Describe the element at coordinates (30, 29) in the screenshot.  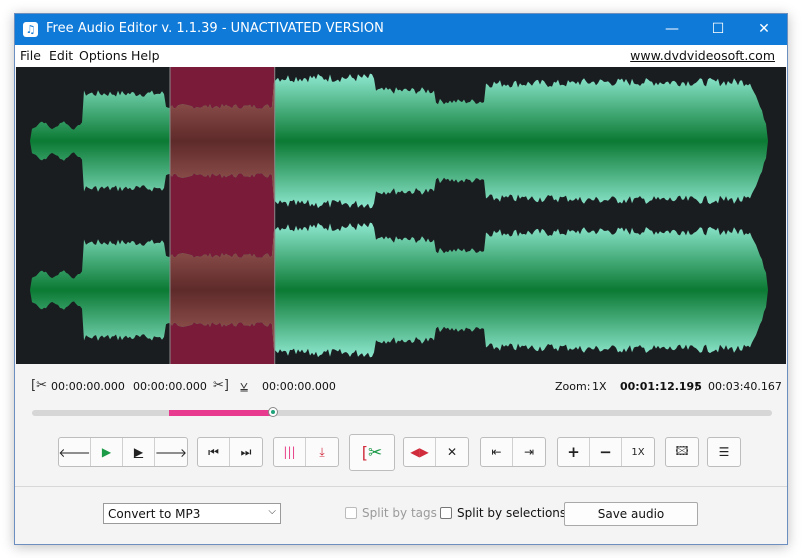
I see `app-music-icon: ♫` at that location.